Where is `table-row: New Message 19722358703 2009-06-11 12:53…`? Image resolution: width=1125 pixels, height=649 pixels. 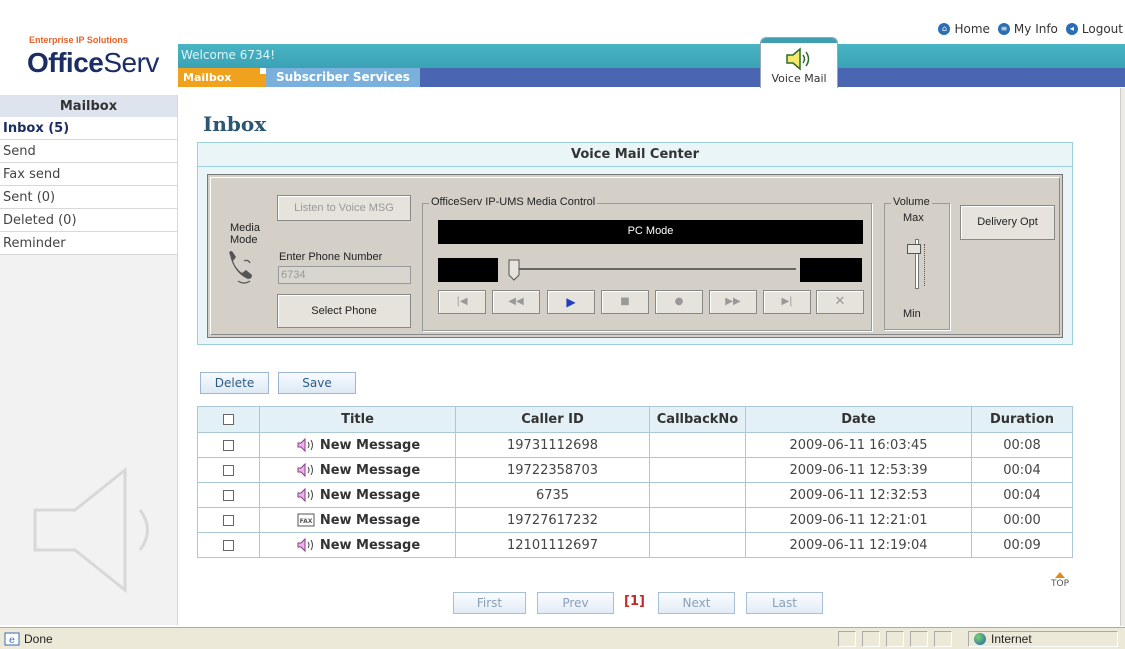 table-row: New Message 19722358703 2009-06-11 12:53… is located at coordinates (635, 470).